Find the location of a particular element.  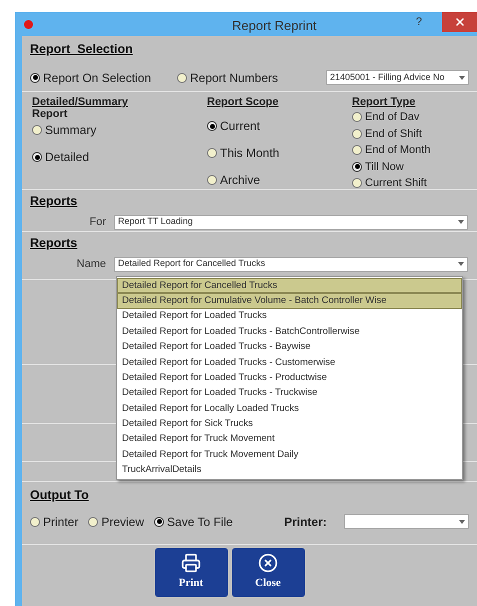

list-item: Detailed Report for Truck Movement Daily is located at coordinates (289, 455).